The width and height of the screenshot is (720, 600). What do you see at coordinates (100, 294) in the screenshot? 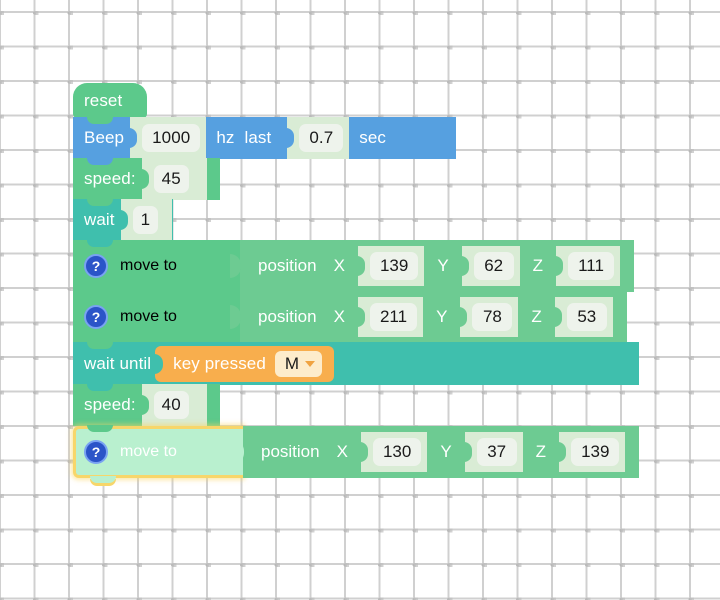
I see `move-to-1-bottom-notch` at bounding box center [100, 294].